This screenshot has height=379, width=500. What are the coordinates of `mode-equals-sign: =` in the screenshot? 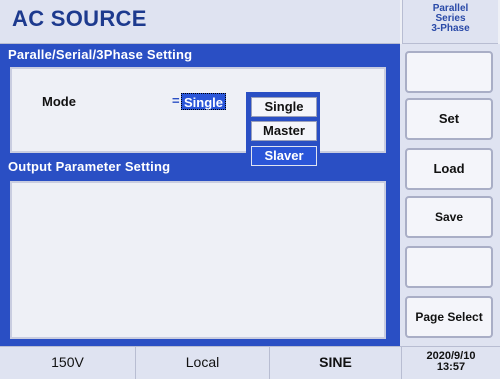 It's located at (176, 100).